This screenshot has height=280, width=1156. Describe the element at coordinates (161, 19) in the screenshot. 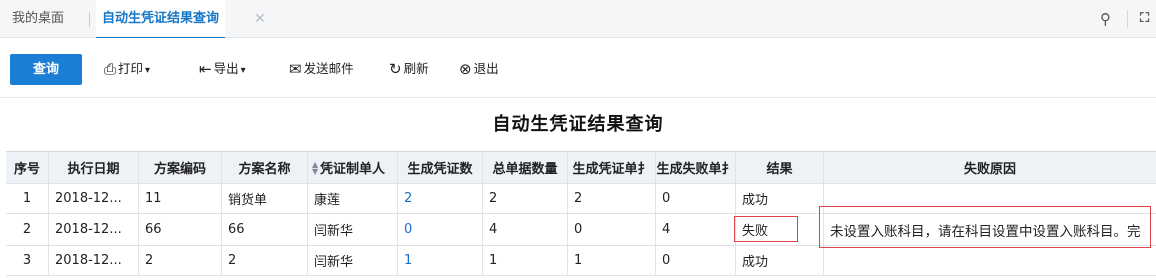

I see `tab-voucher-result-query: 自动生凭证结果查询` at that location.